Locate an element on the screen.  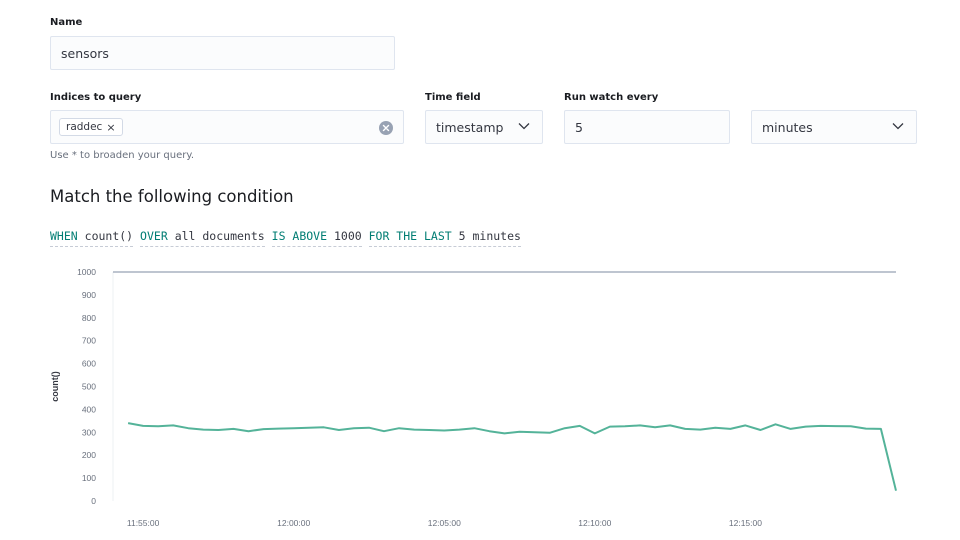
y-axis-title: count() is located at coordinates (55, 386).